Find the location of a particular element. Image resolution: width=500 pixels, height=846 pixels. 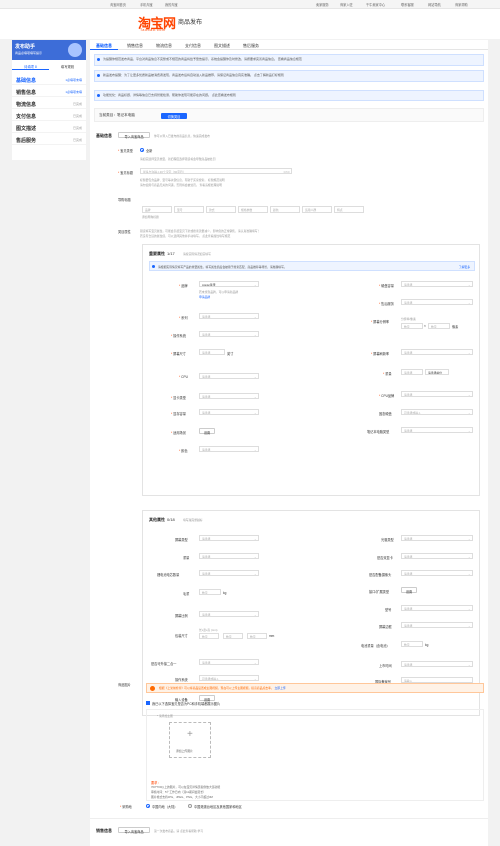

sidebar-item-aftersales: 售后服务 已完成 is located at coordinates (49, 139).